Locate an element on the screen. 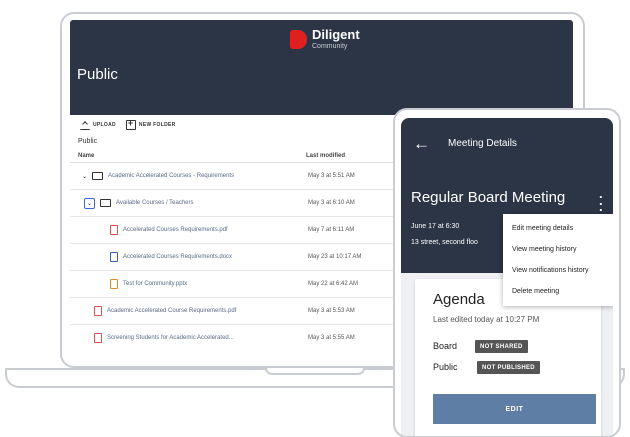  laptop-notch is located at coordinates (315, 371).